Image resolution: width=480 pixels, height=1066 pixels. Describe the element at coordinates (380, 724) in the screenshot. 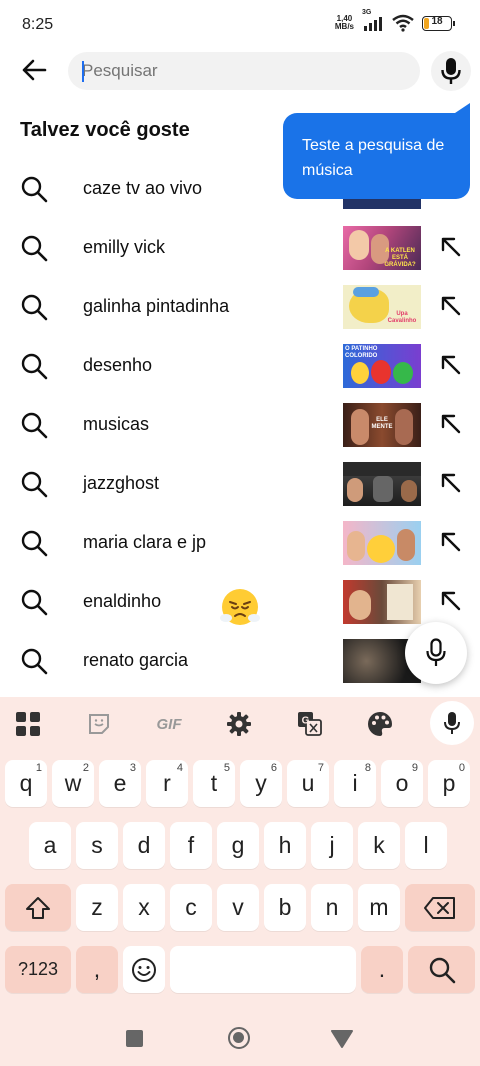

I see `palette-icon` at that location.